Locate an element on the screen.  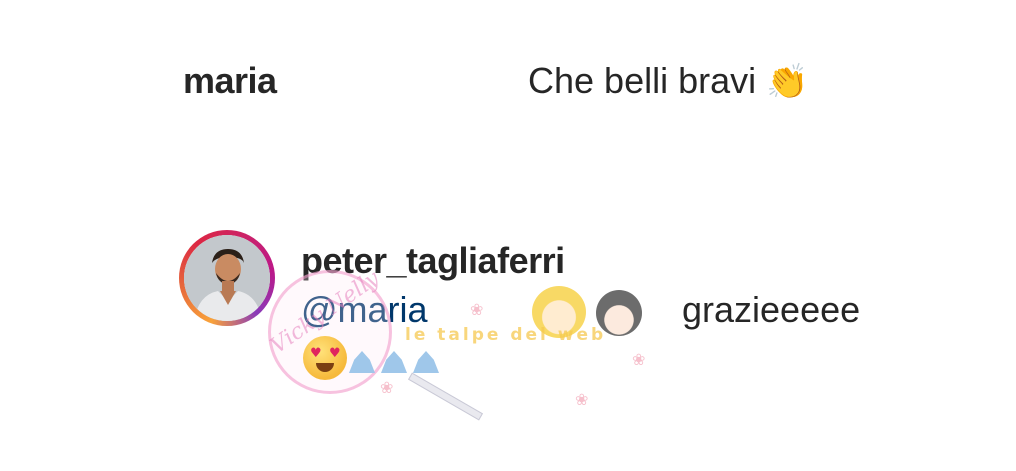
heart-eyes-face-icon: ♥ ♥ is located at coordinates (325, 358).